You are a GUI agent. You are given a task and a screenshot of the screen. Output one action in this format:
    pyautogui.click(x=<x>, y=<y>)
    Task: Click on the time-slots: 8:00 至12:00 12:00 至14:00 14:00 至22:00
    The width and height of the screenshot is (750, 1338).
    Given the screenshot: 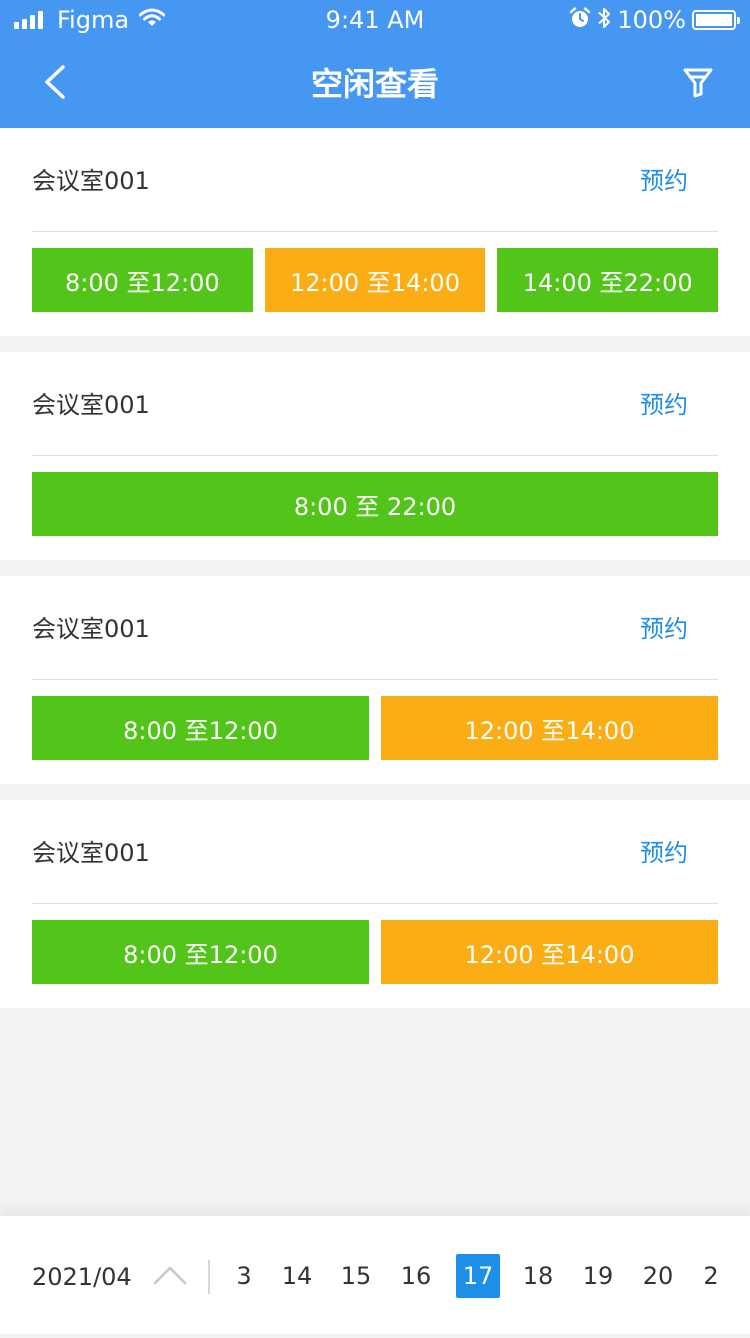 What is the action you would take?
    pyautogui.click(x=375, y=280)
    